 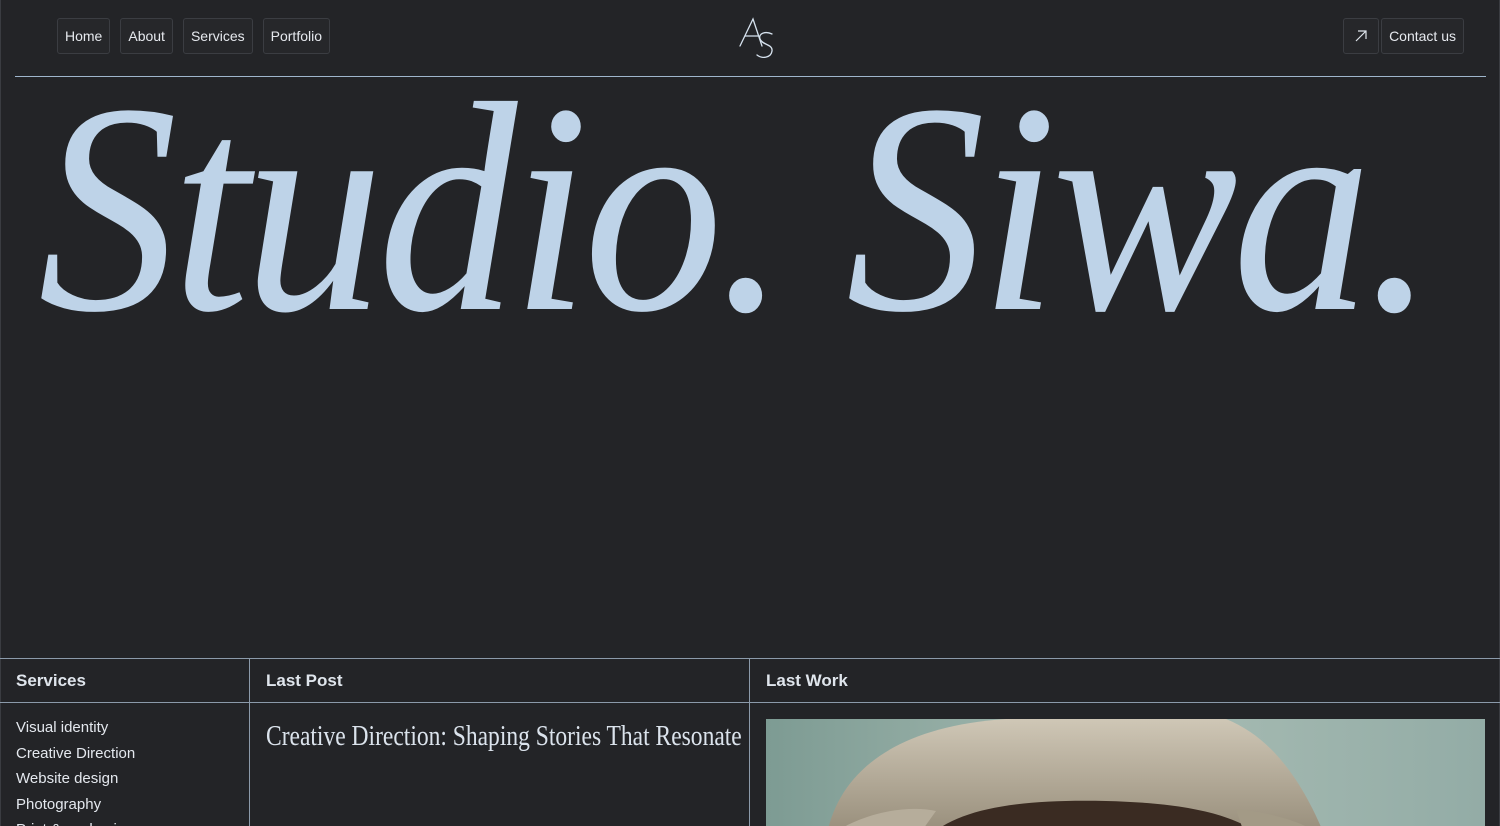 I want to click on last-work-heading: Last Work, so click(x=1125, y=681).